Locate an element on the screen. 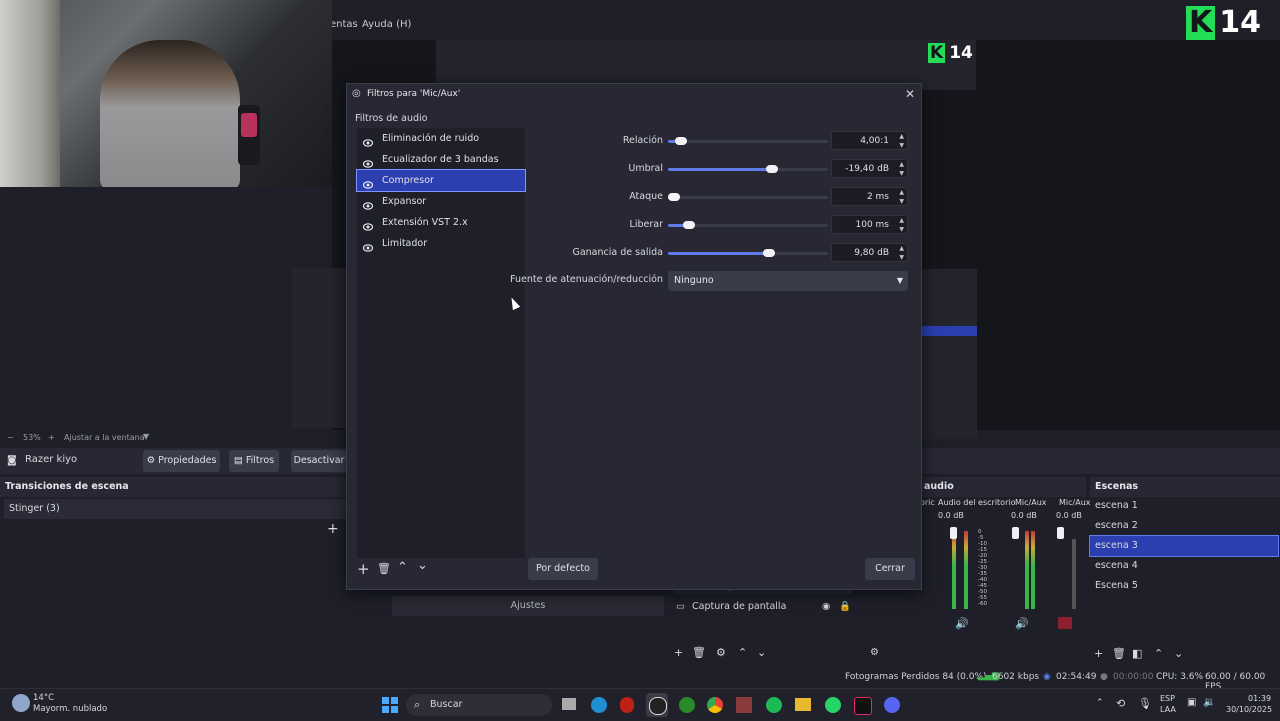  add-transition-icon: + is located at coordinates (333, 529).